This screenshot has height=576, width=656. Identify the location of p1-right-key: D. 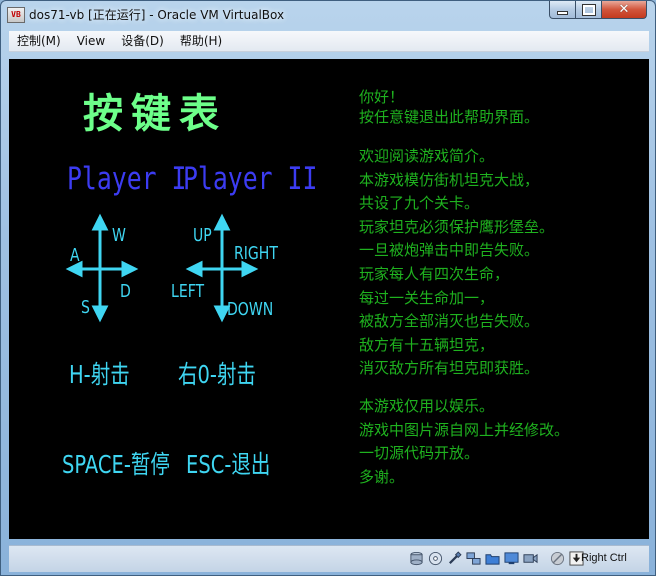
(125, 291).